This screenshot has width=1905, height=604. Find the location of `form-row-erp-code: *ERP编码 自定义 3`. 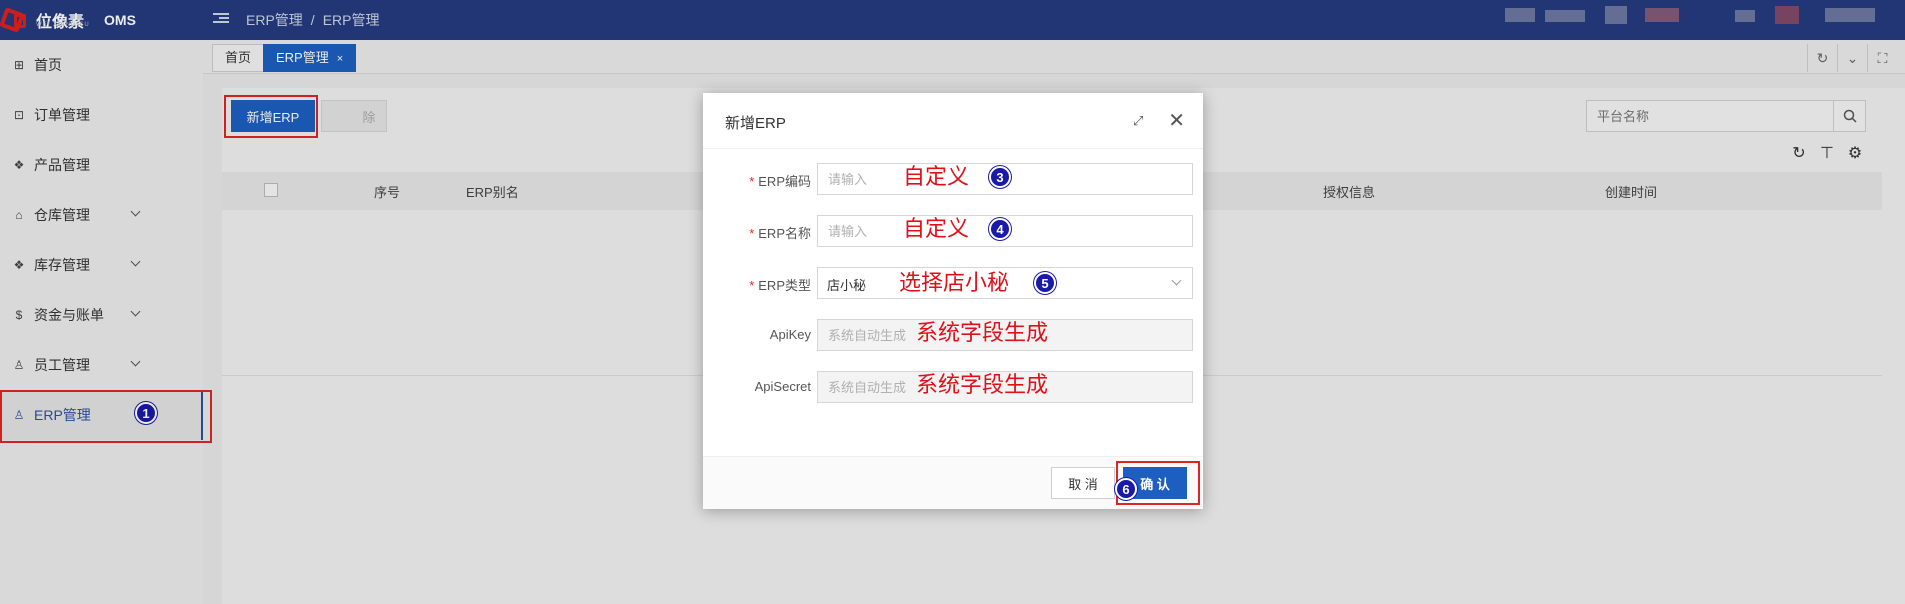

form-row-erp-code: *ERP编码 自定义 3 is located at coordinates (953, 179).